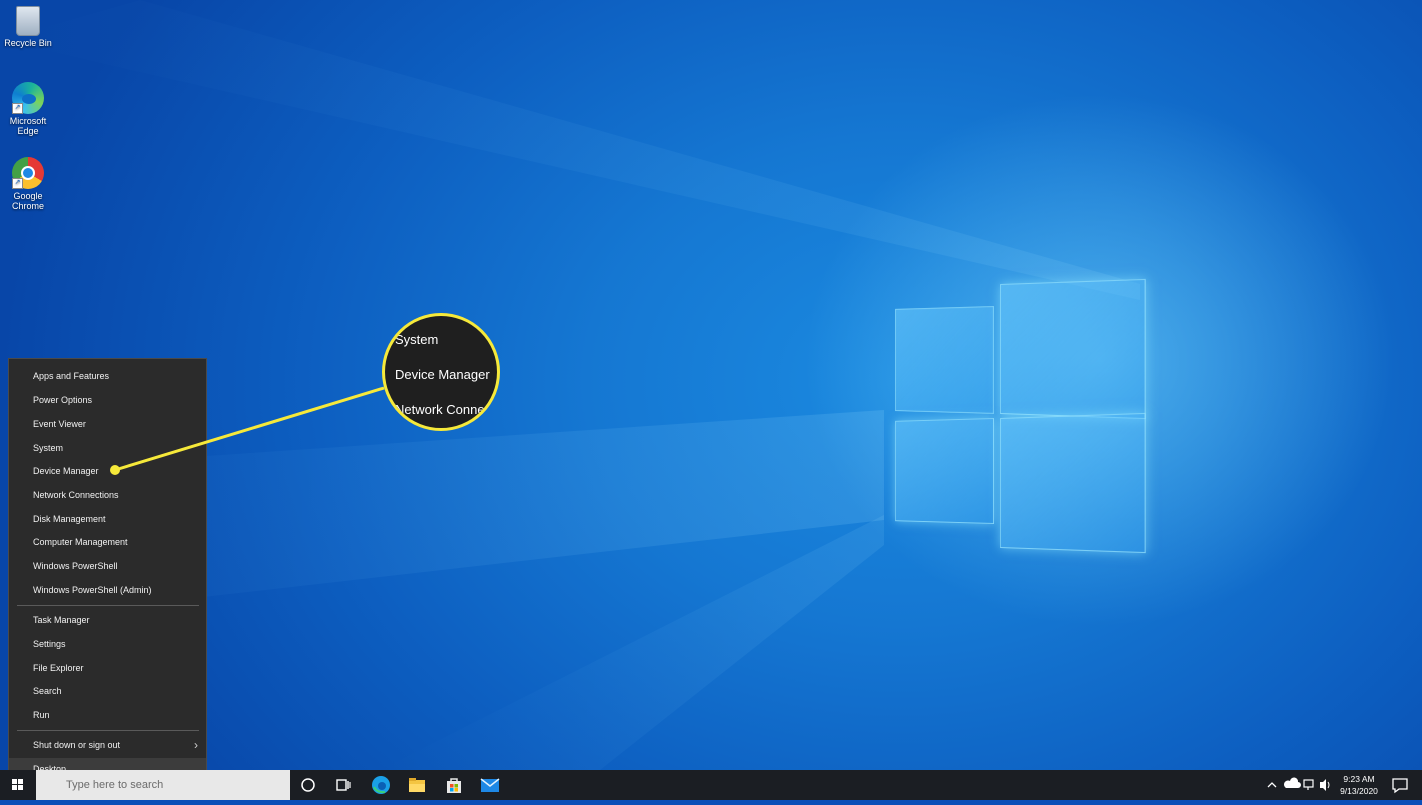 The width and height of the screenshot is (1422, 805). Describe the element at coordinates (1292, 782) in the screenshot. I see `onedrive-cloud-icon` at that location.